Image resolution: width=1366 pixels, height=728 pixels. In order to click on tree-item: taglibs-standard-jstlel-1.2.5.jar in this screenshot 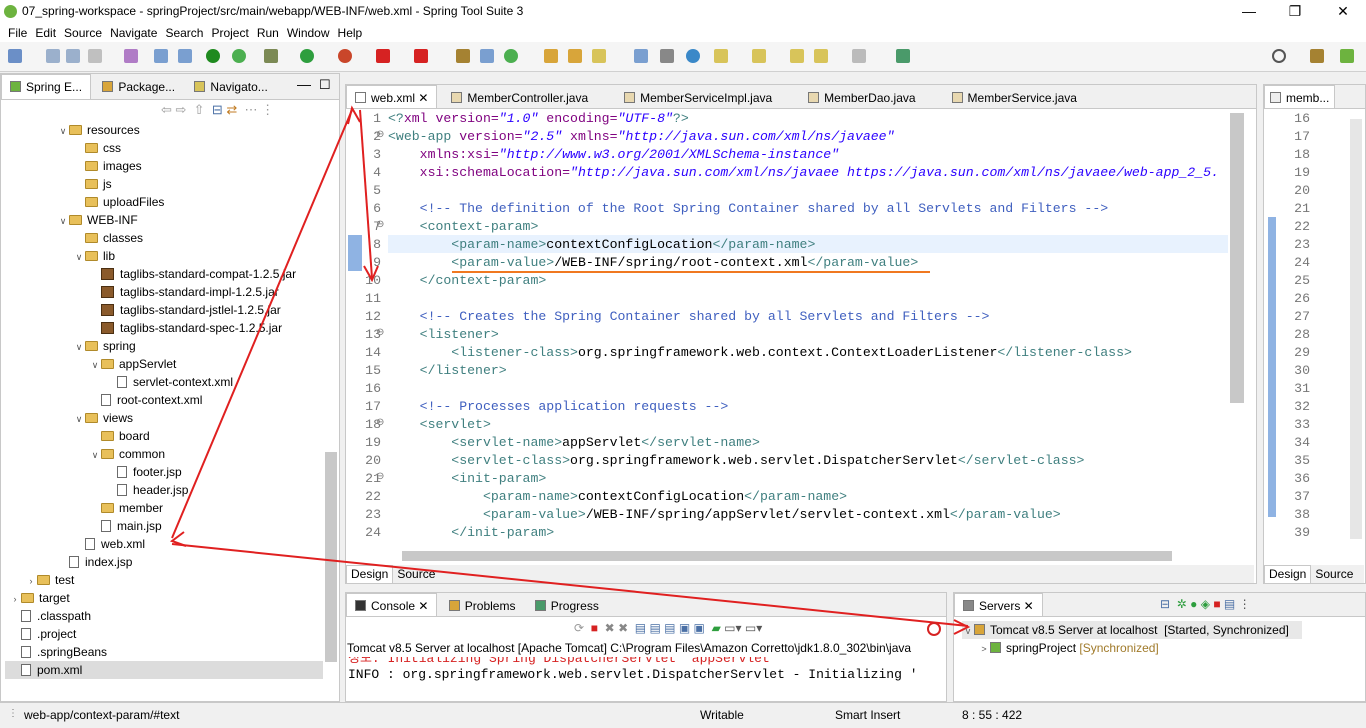, I will do `click(164, 310)`.